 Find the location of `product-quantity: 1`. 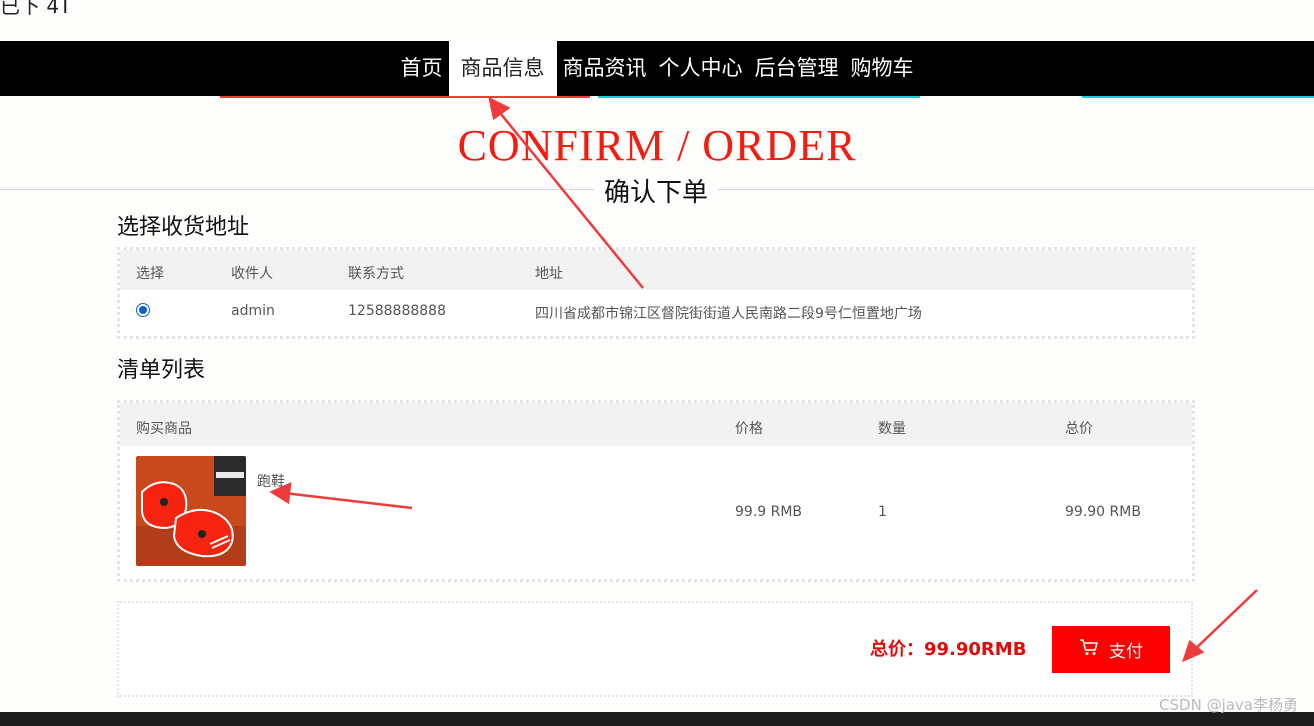

product-quantity: 1 is located at coordinates (882, 512).